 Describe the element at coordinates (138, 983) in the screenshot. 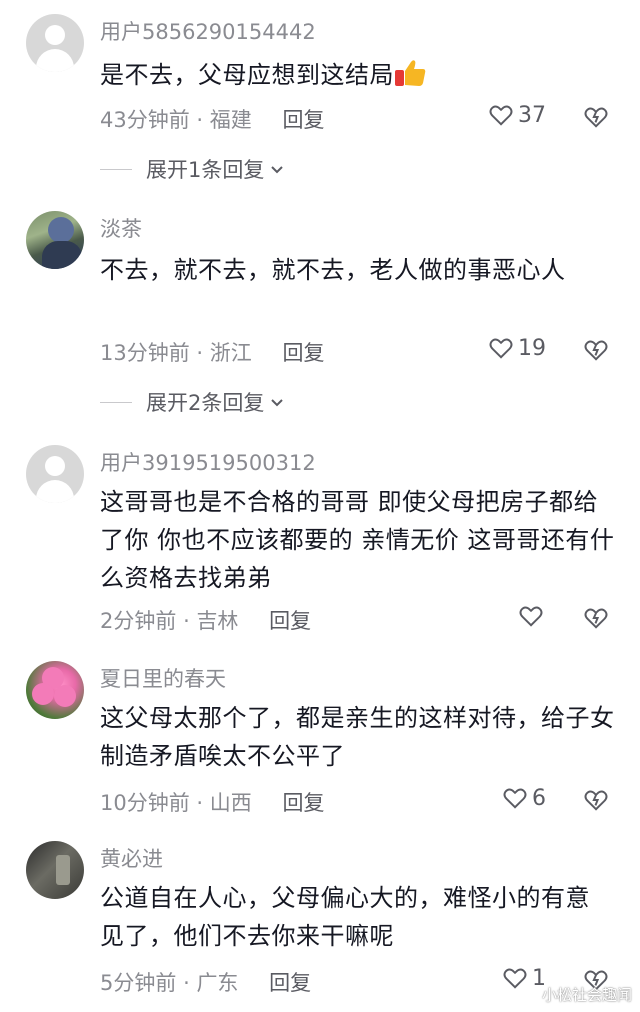

I see `comment-time: 5分钟前` at that location.